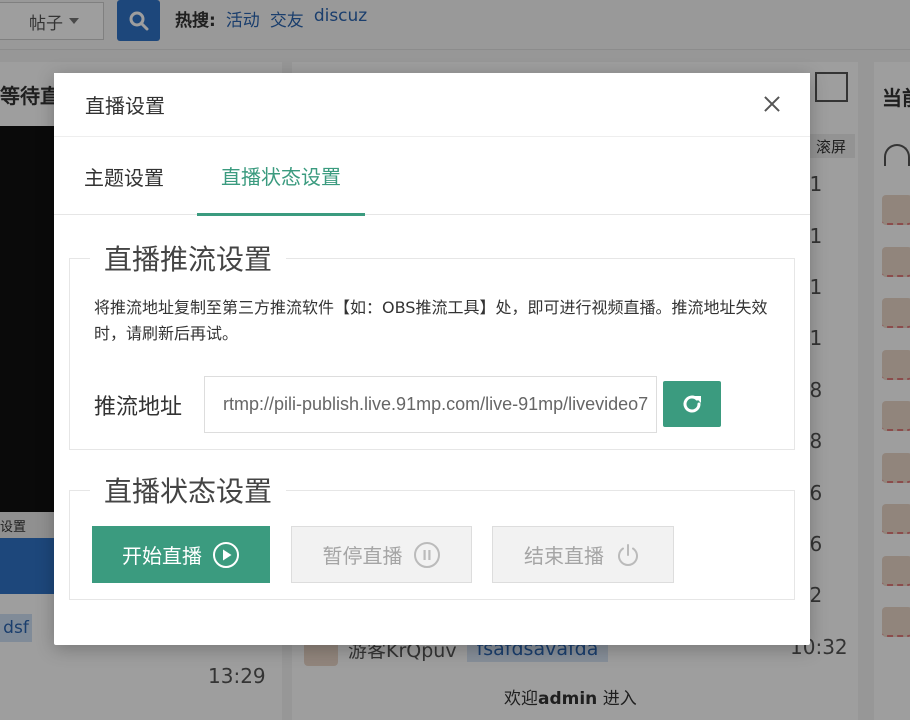 The width and height of the screenshot is (910, 720). I want to click on close-icon, so click(772, 105).